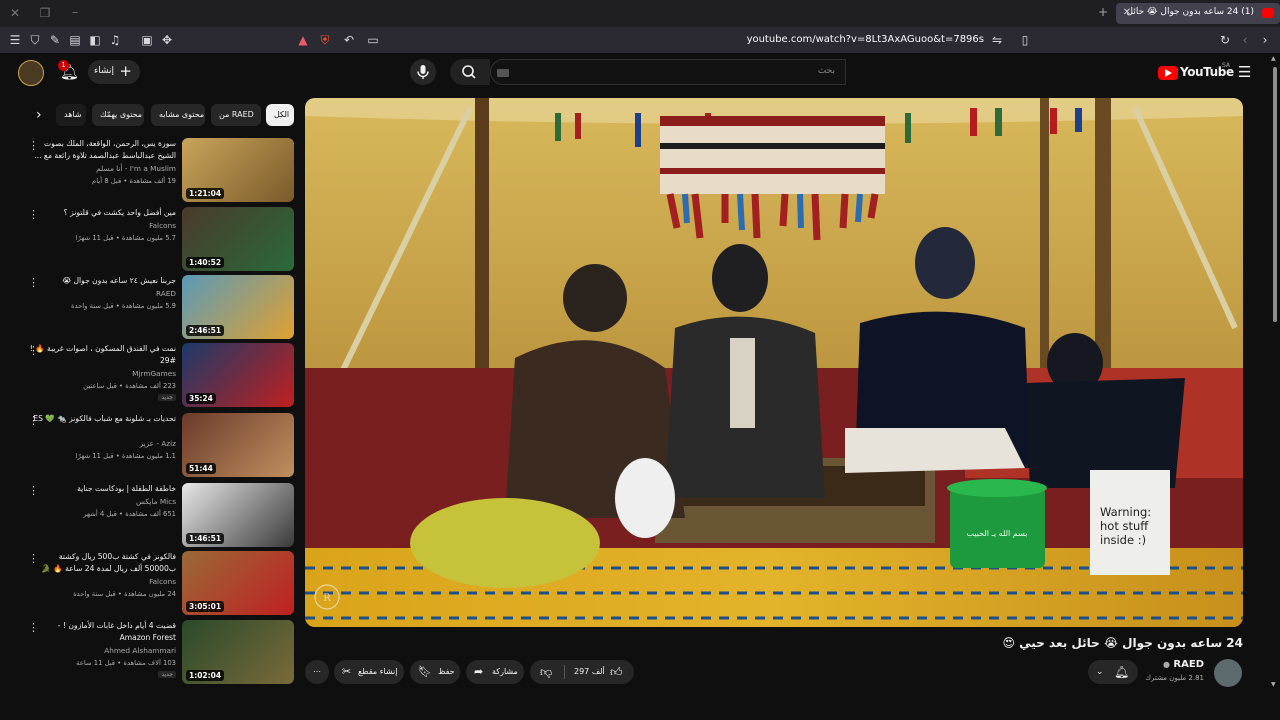  Describe the element at coordinates (35, 40) in the screenshot. I see `shield-icon: ⛉` at that location.